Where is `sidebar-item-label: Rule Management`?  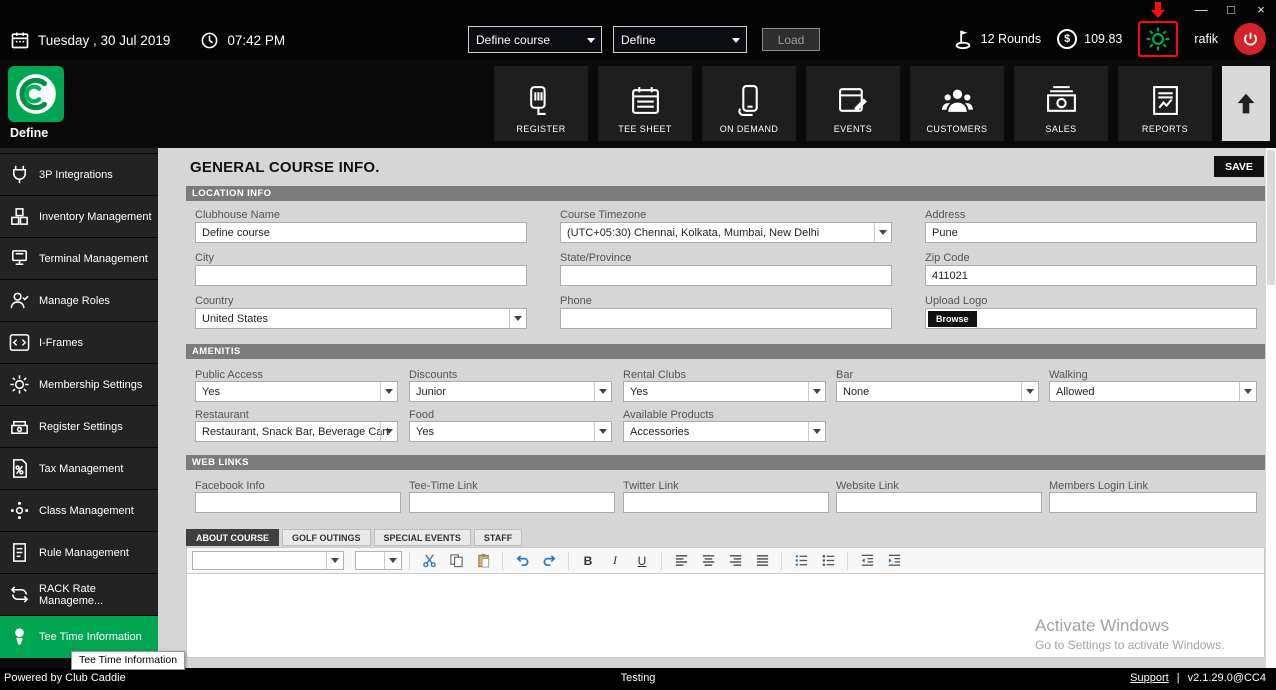 sidebar-item-label: Rule Management is located at coordinates (84, 552).